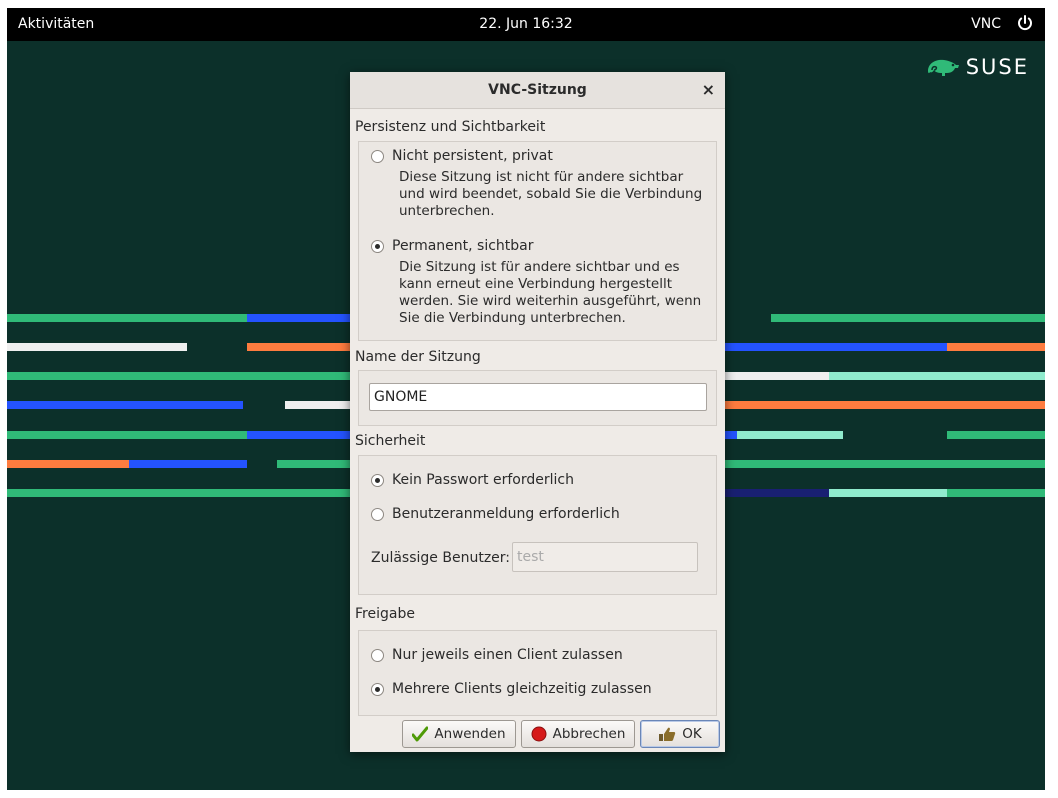  What do you see at coordinates (441, 558) in the screenshot?
I see `allowed-users-label: Zulässige Benutzer:` at bounding box center [441, 558].